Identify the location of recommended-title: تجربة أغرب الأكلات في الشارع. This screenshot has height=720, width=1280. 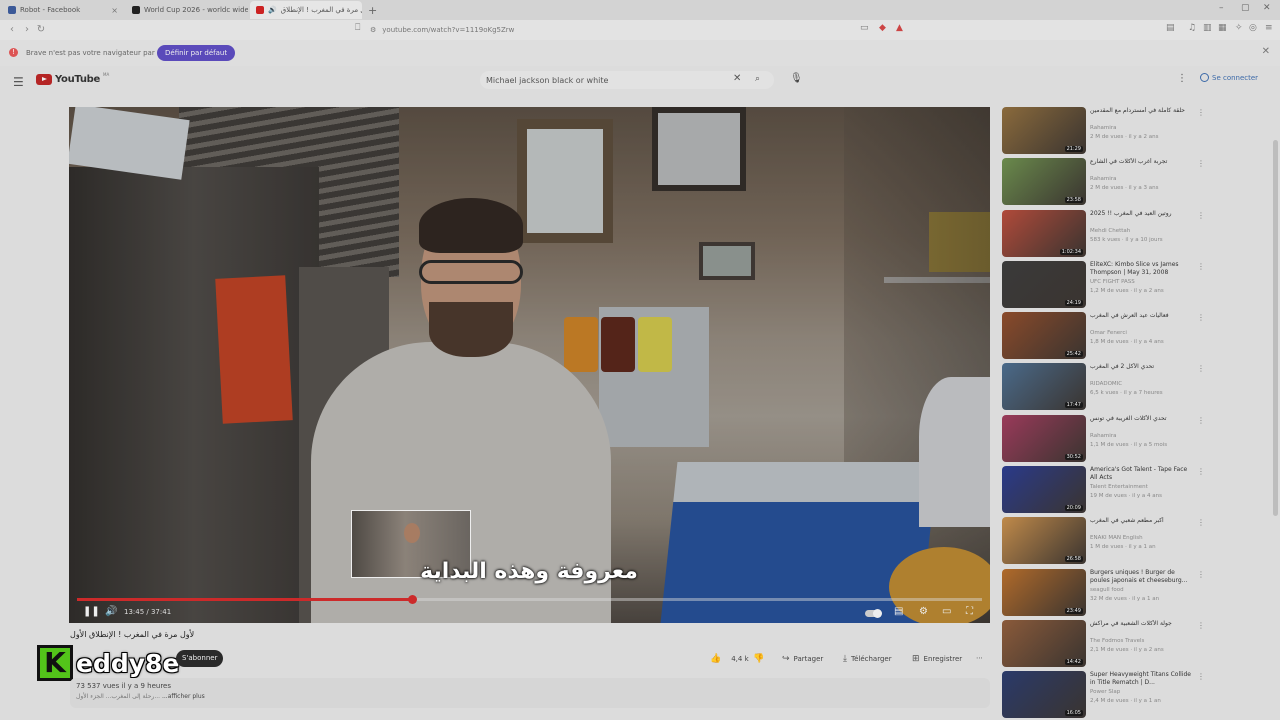
(1142, 162).